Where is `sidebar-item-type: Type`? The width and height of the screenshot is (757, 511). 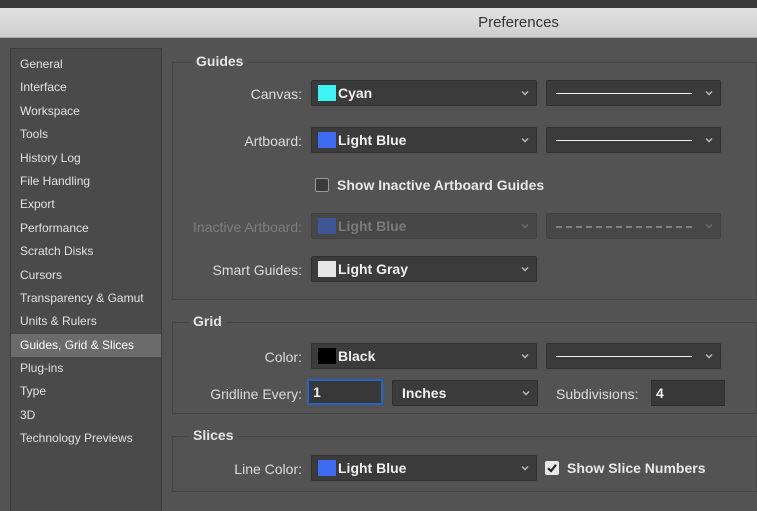
sidebar-item-type: Type is located at coordinates (86, 391).